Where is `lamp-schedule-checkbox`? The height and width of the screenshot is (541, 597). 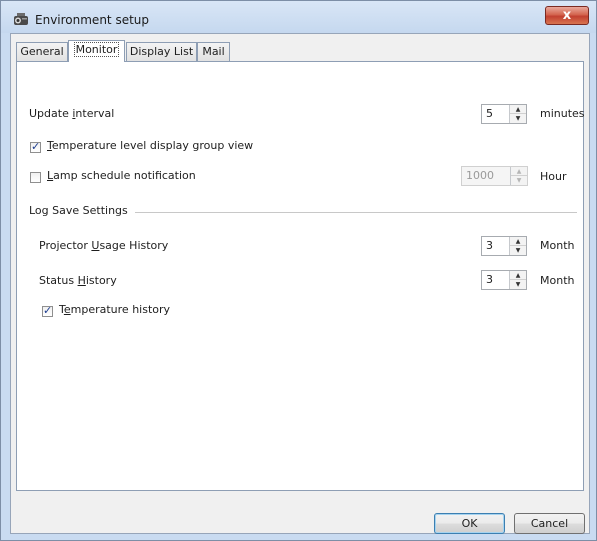 lamp-schedule-checkbox is located at coordinates (35, 177).